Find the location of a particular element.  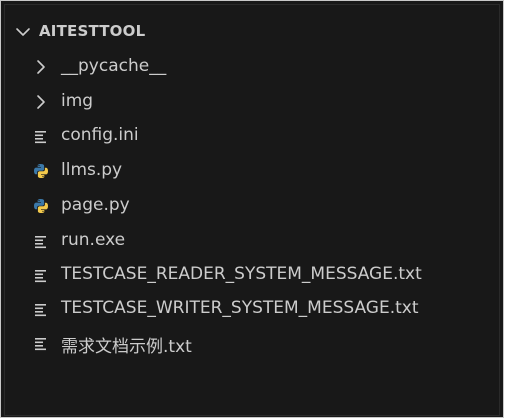

file-row-config: config.ini is located at coordinates (252, 136).